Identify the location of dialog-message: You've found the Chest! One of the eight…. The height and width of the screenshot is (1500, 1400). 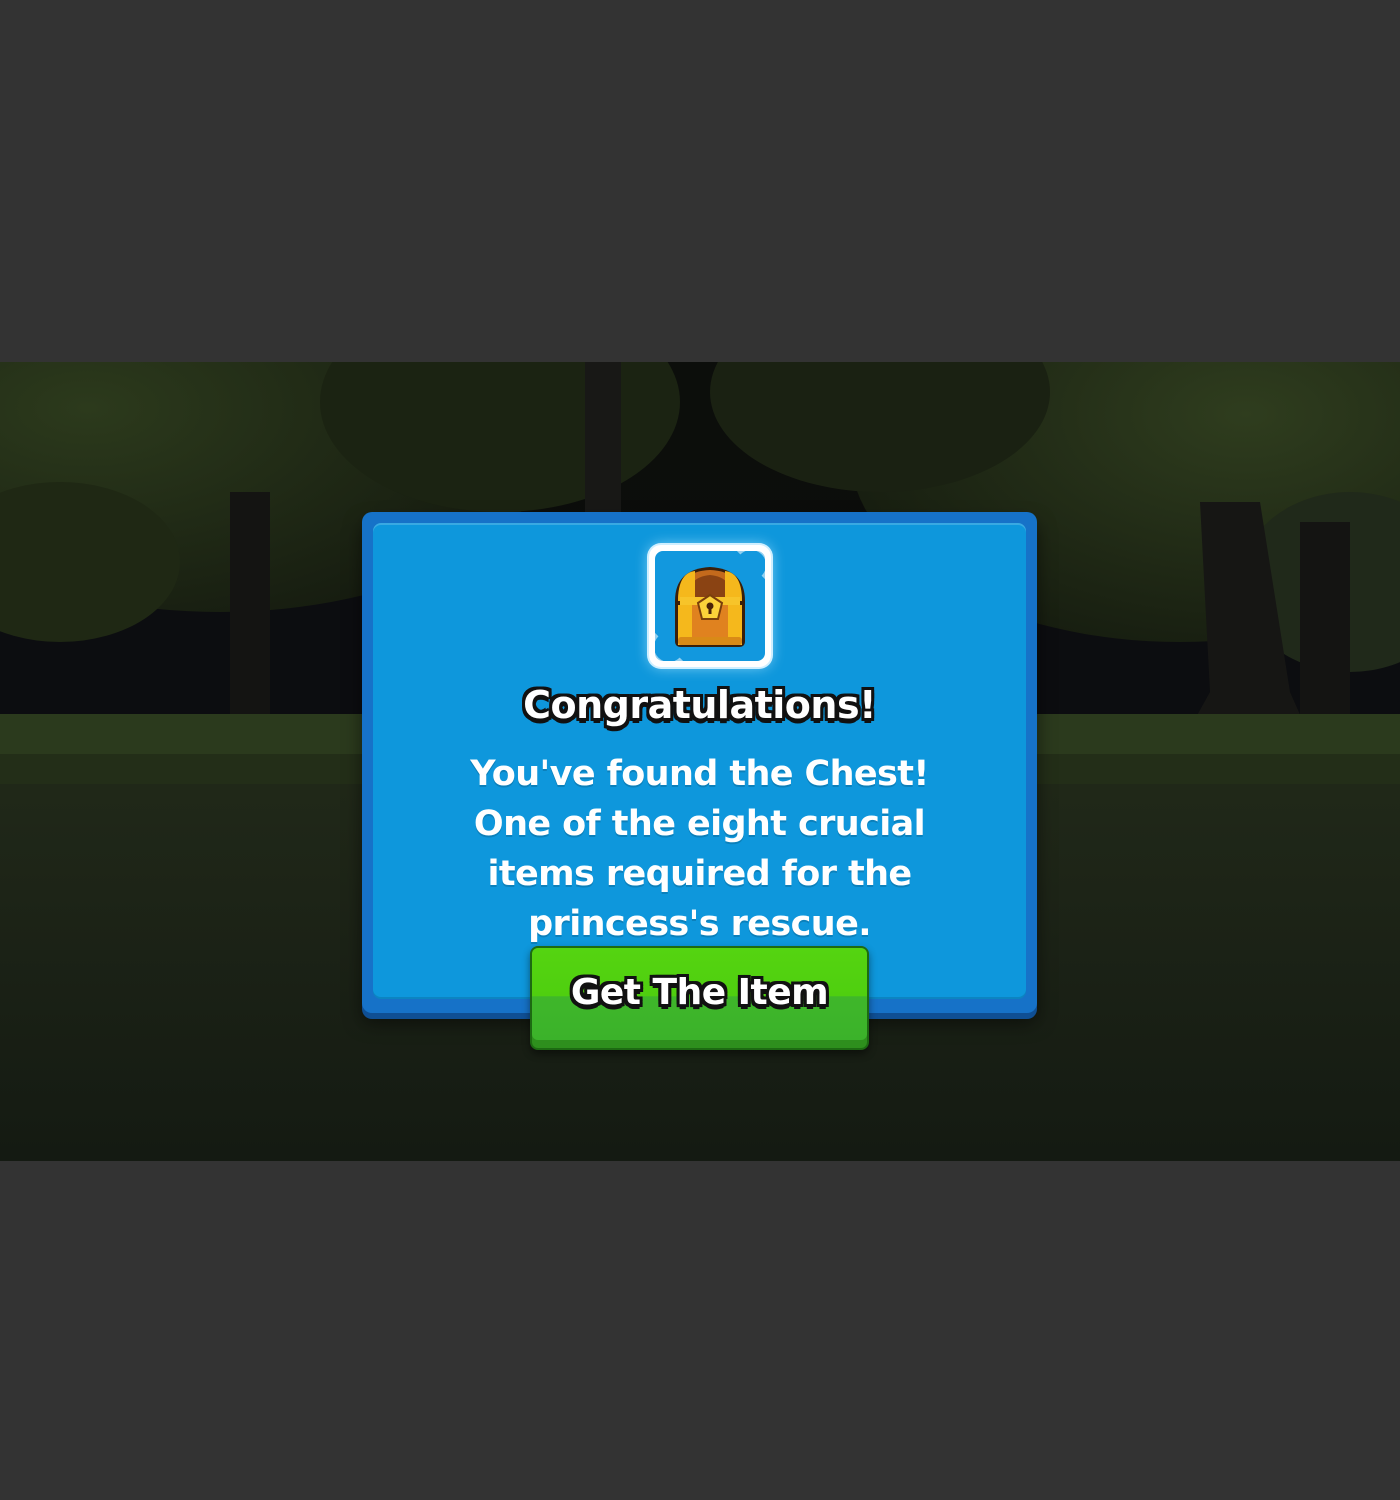
(699, 849).